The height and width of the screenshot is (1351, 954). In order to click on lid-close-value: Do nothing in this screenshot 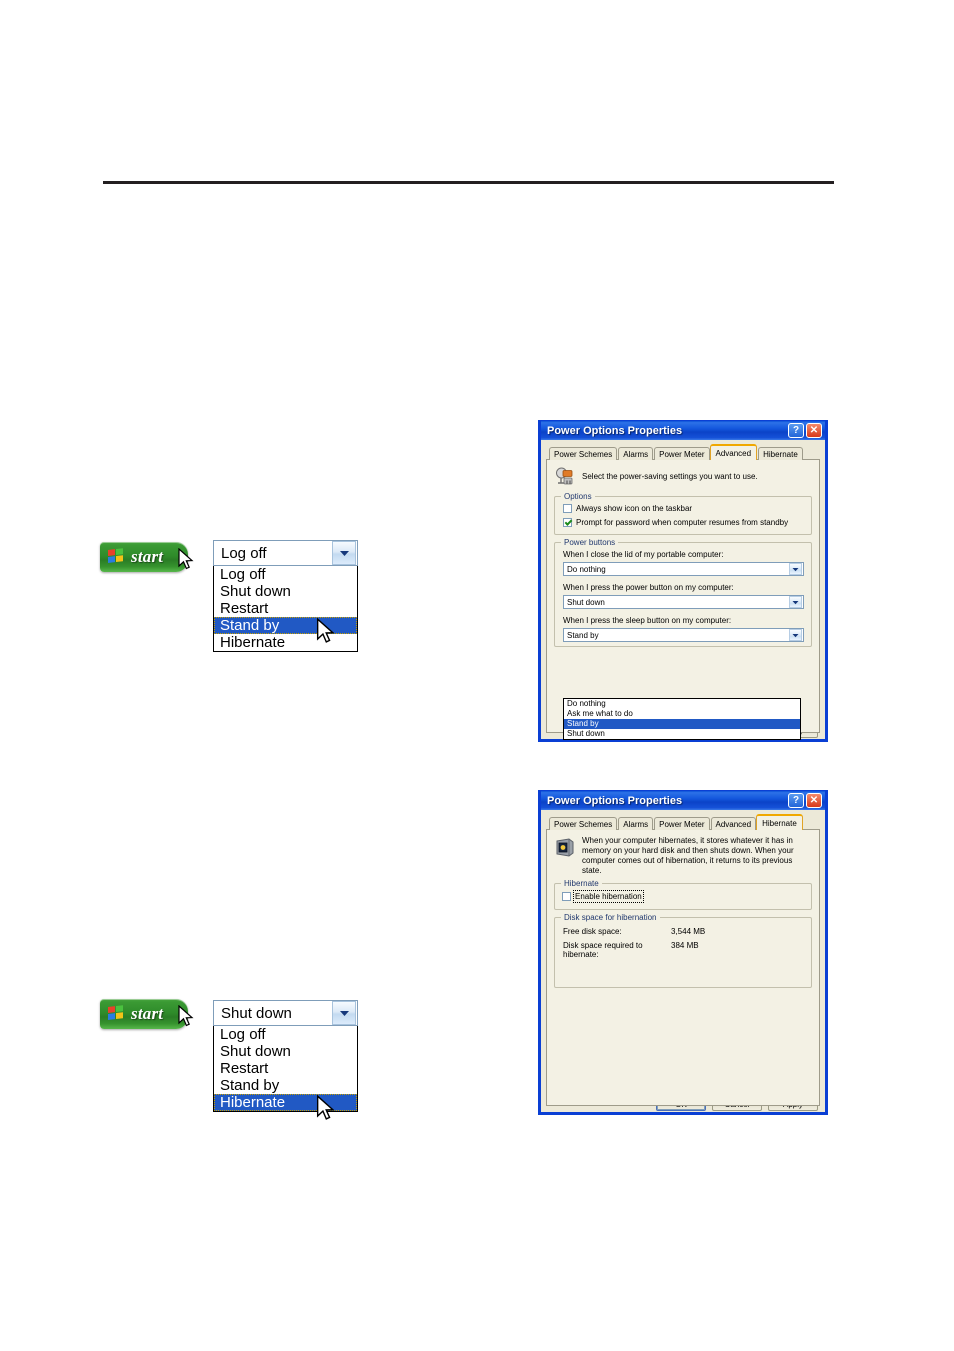, I will do `click(586, 569)`.